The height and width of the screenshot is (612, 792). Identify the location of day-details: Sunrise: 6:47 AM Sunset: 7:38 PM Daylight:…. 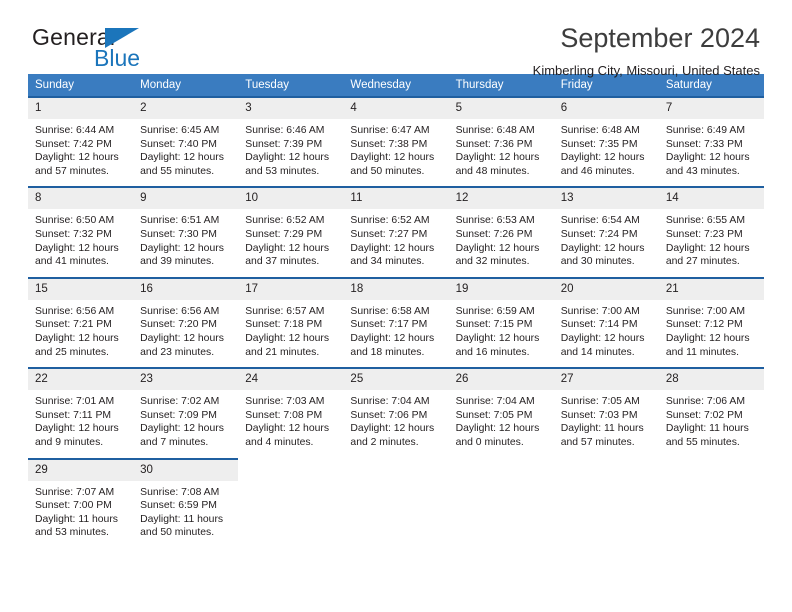
(395, 152).